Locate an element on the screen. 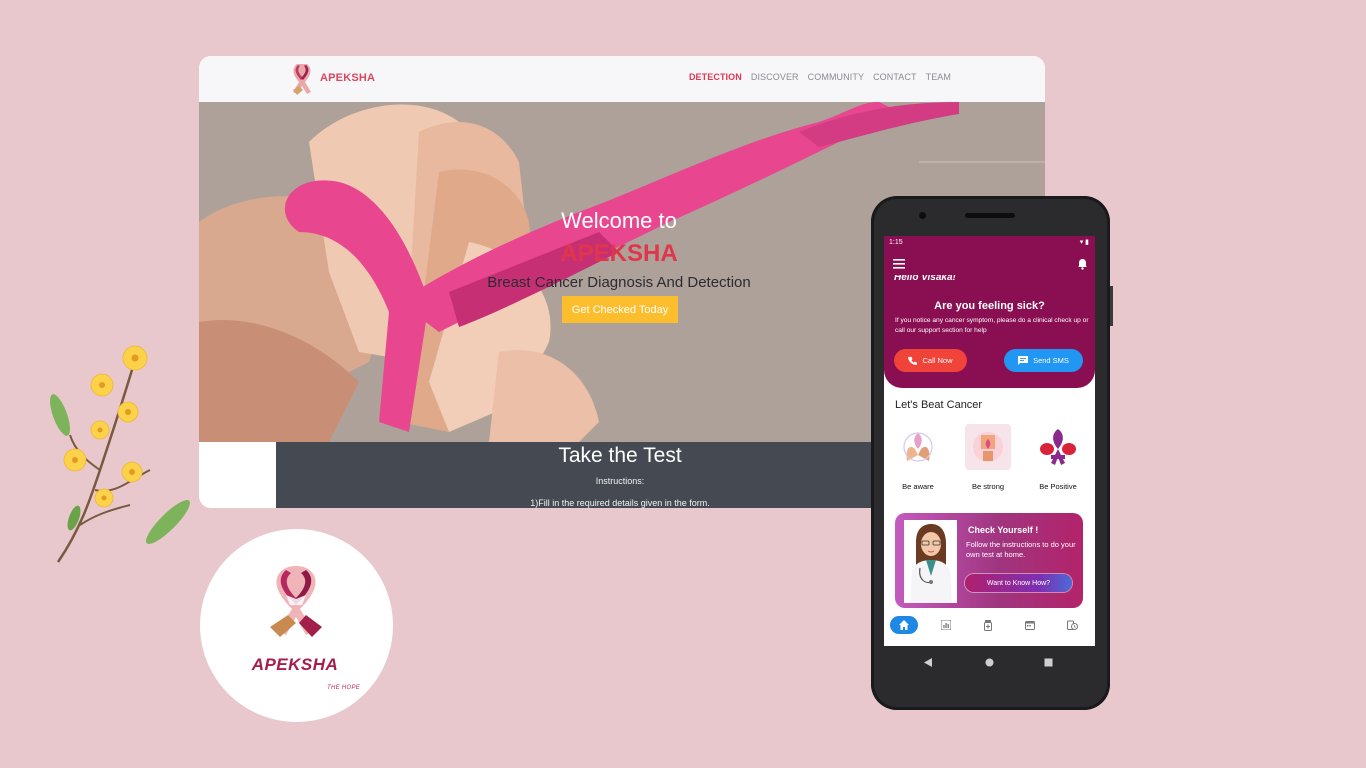 This screenshot has width=1366, height=768. send-sms-label: Send SMS is located at coordinates (1051, 360).